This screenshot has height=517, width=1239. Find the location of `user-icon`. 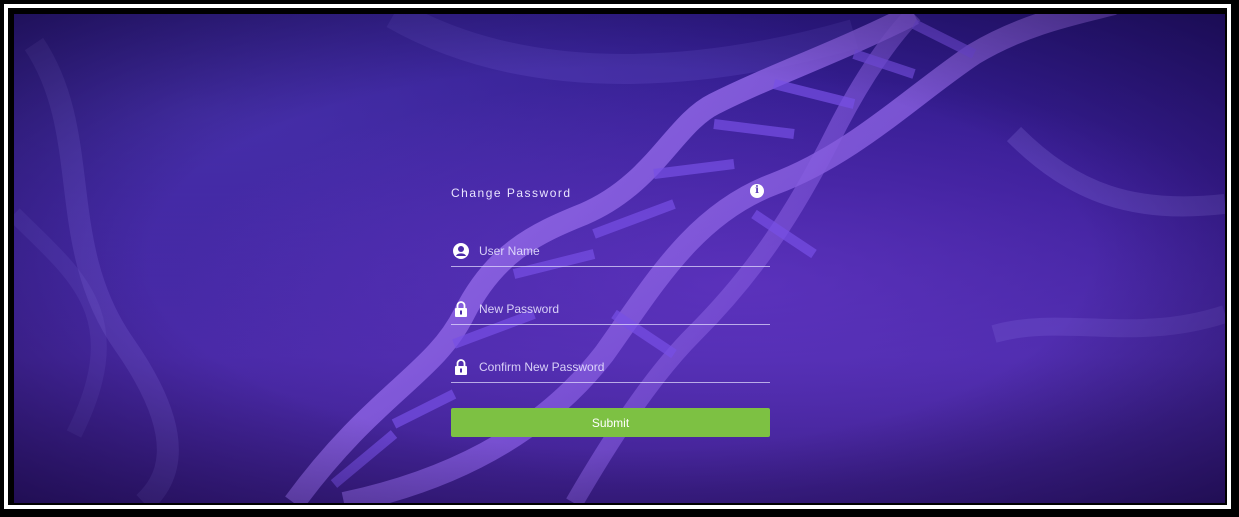

user-icon is located at coordinates (461, 251).